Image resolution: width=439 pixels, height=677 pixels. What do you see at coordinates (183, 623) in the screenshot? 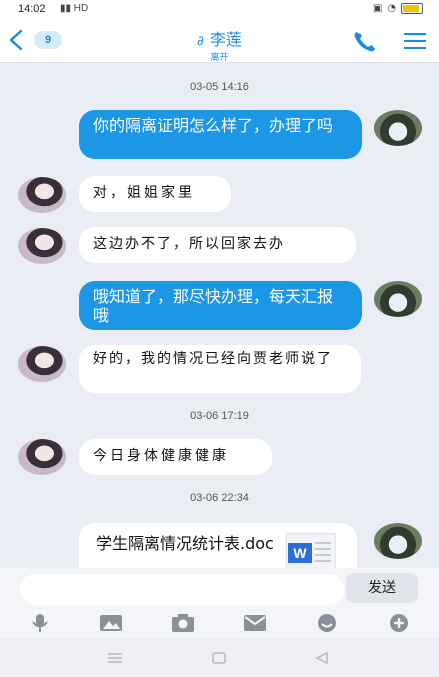
I see `camera-icon` at bounding box center [183, 623].